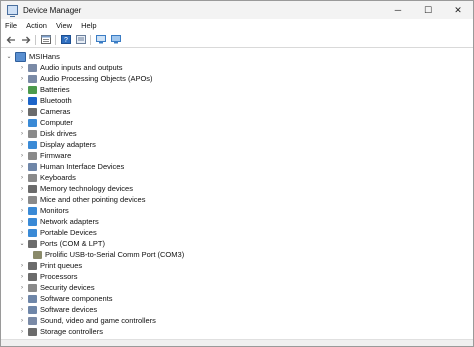  Describe the element at coordinates (12, 11) in the screenshot. I see `device-manager-icon` at that location.